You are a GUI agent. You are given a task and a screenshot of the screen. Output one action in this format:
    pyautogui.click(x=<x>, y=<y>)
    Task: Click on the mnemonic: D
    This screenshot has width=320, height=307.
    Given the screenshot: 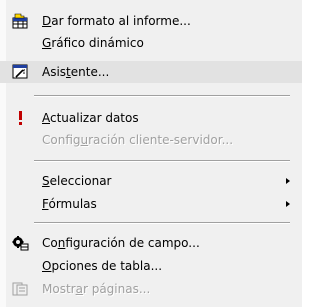 What is the action you would take?
    pyautogui.click(x=47, y=21)
    